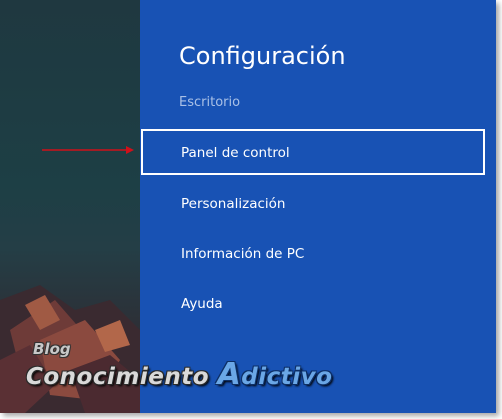  What do you see at coordinates (202, 304) in the screenshot?
I see `menu-item-label: Ayuda` at bounding box center [202, 304].